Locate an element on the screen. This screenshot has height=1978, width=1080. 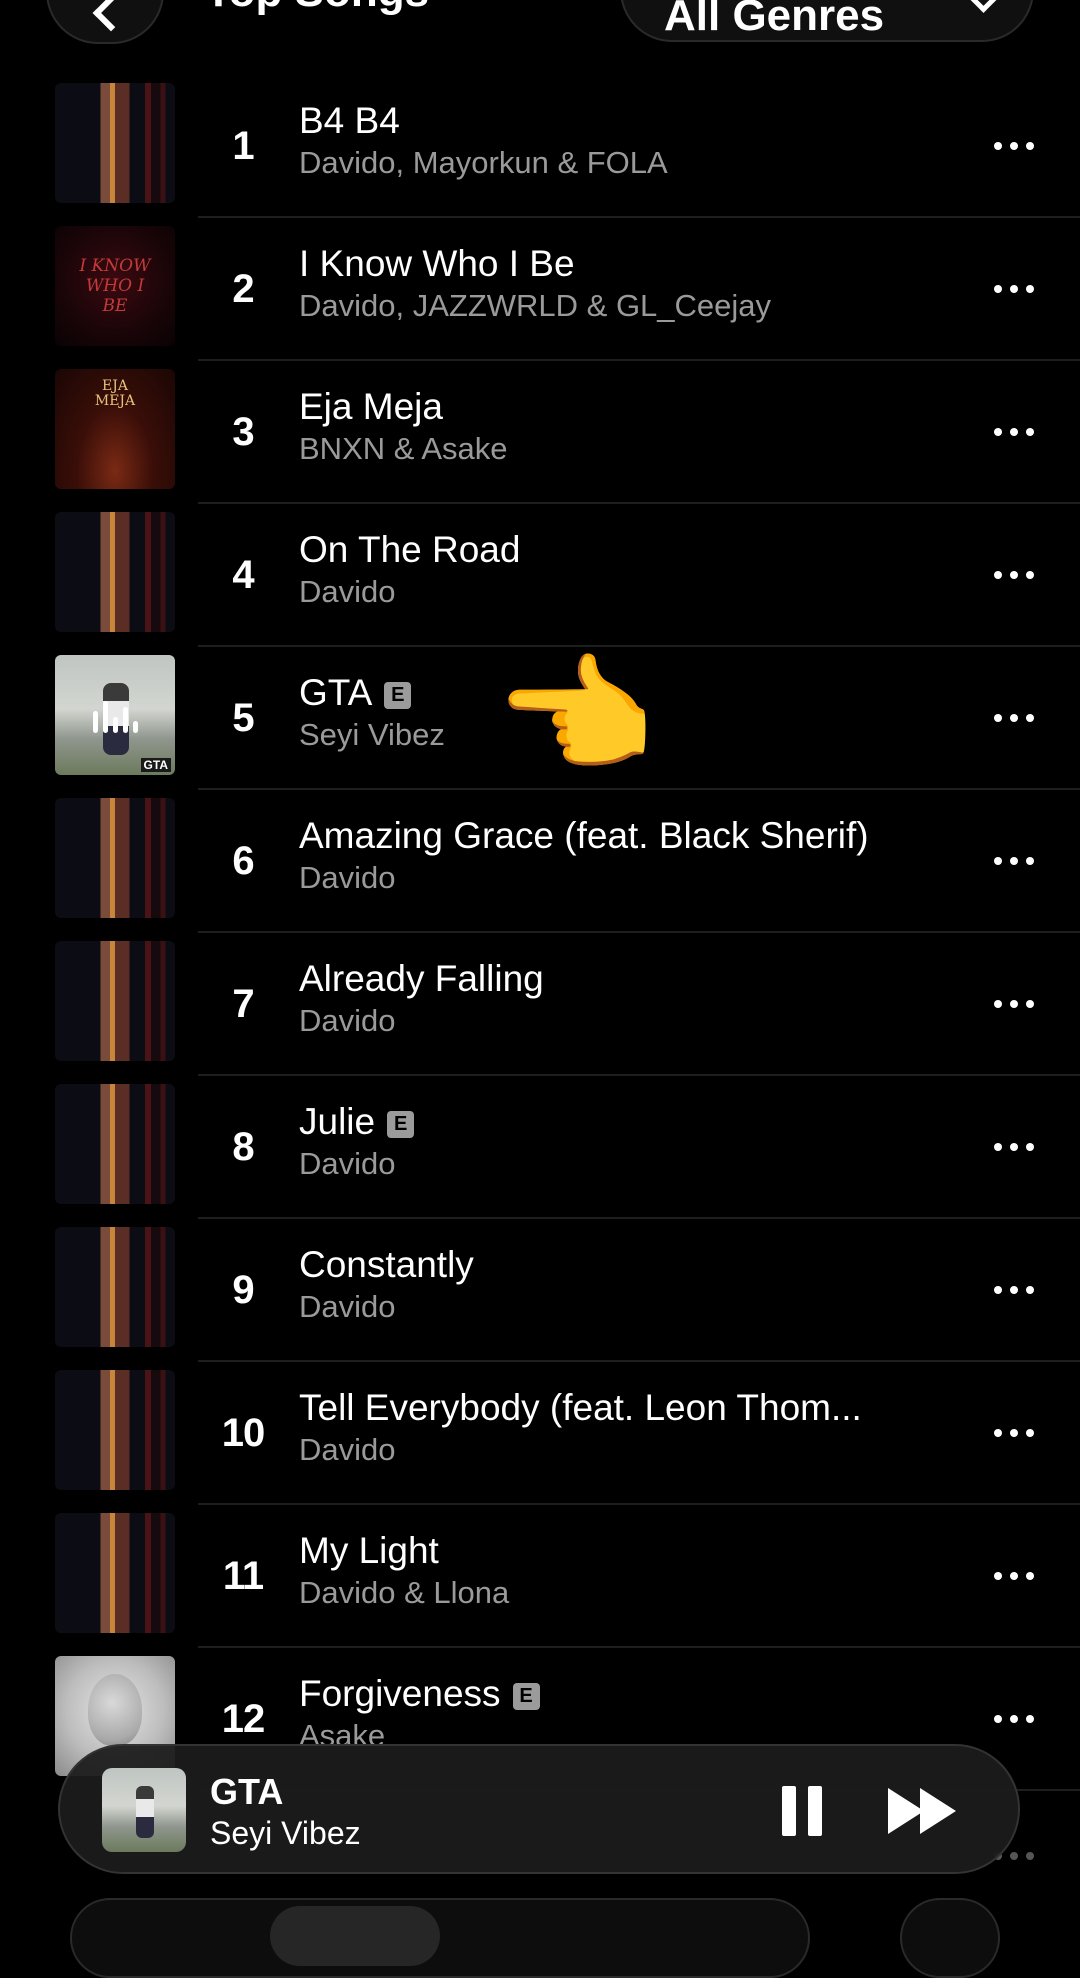
page-title: Top Songs is located at coordinates (317, 7).